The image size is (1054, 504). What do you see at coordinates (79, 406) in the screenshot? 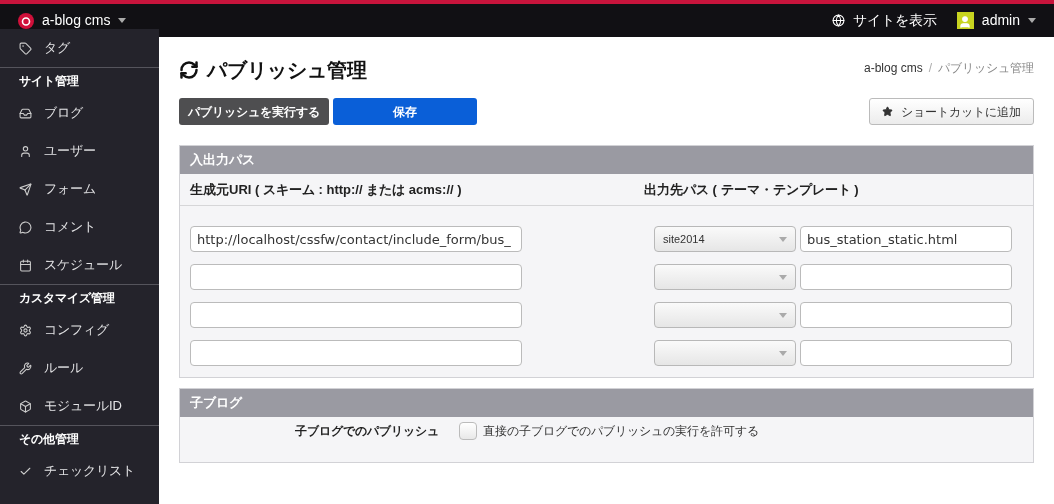
I see `sidebar-item: モジュールID` at bounding box center [79, 406].